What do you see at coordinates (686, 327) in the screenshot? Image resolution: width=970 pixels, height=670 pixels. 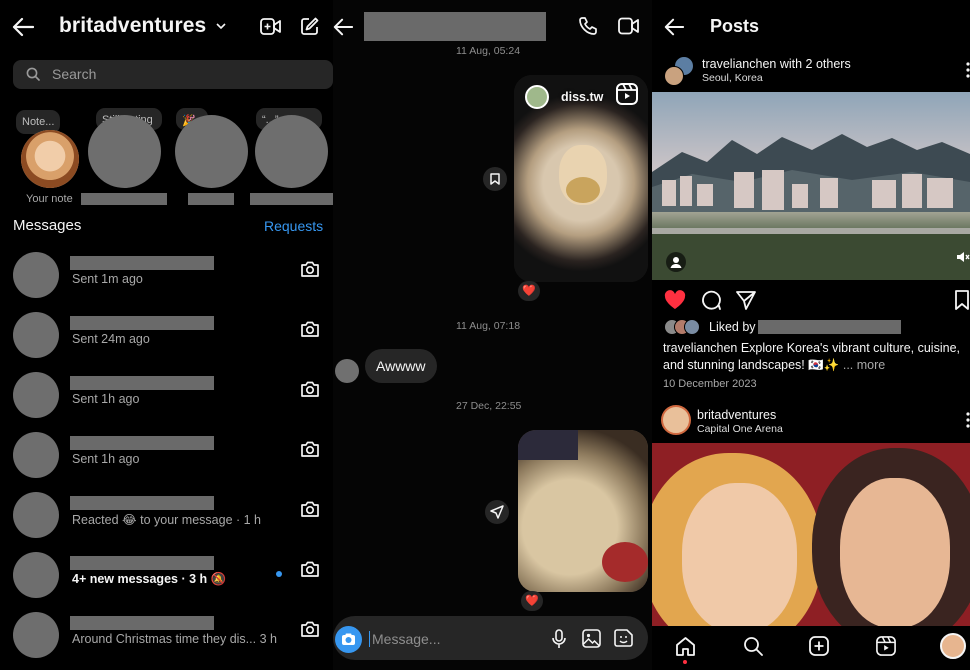 I see `liked-by-avatars` at bounding box center [686, 327].